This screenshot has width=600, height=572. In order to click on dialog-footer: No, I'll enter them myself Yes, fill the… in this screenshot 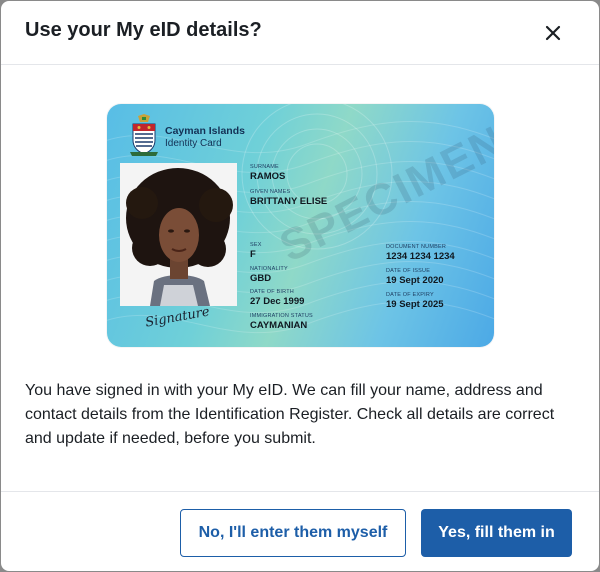, I will do `click(300, 531)`.